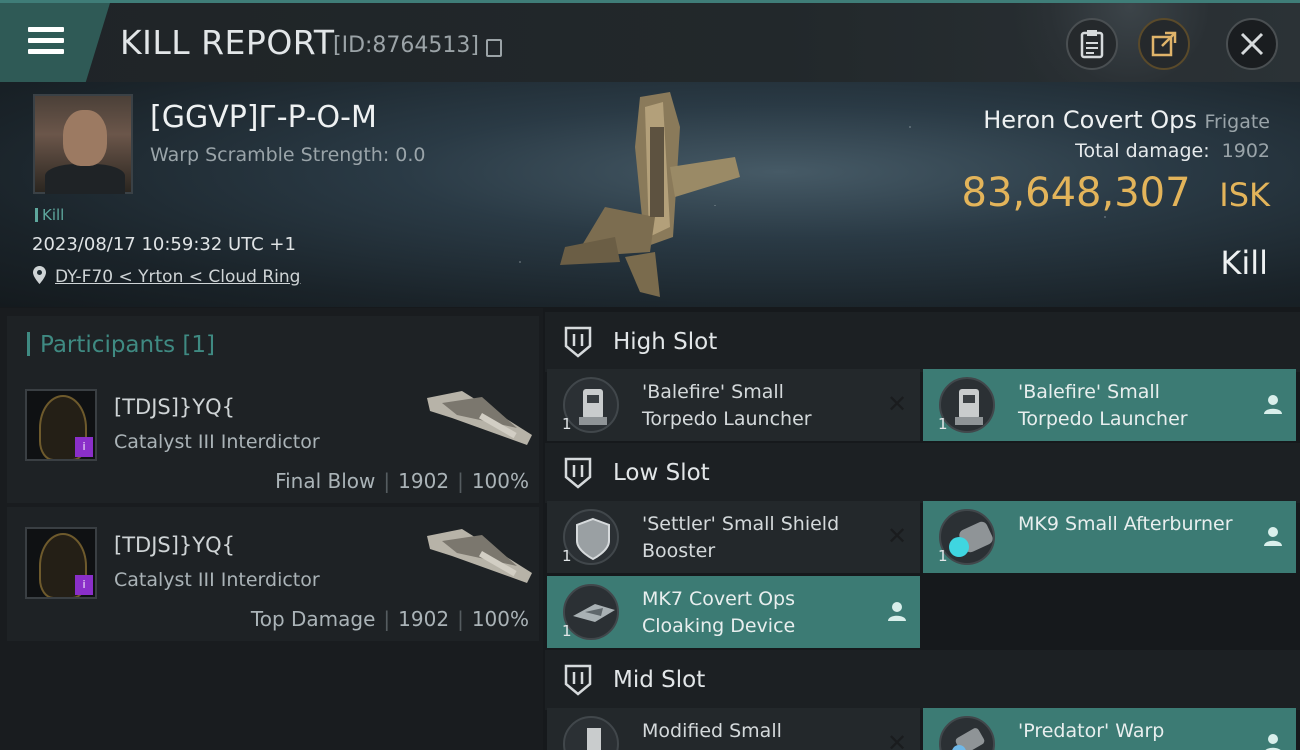 The width and height of the screenshot is (1300, 750). Describe the element at coordinates (325, 481) in the screenshot. I see `participant-role: Final Blow` at that location.